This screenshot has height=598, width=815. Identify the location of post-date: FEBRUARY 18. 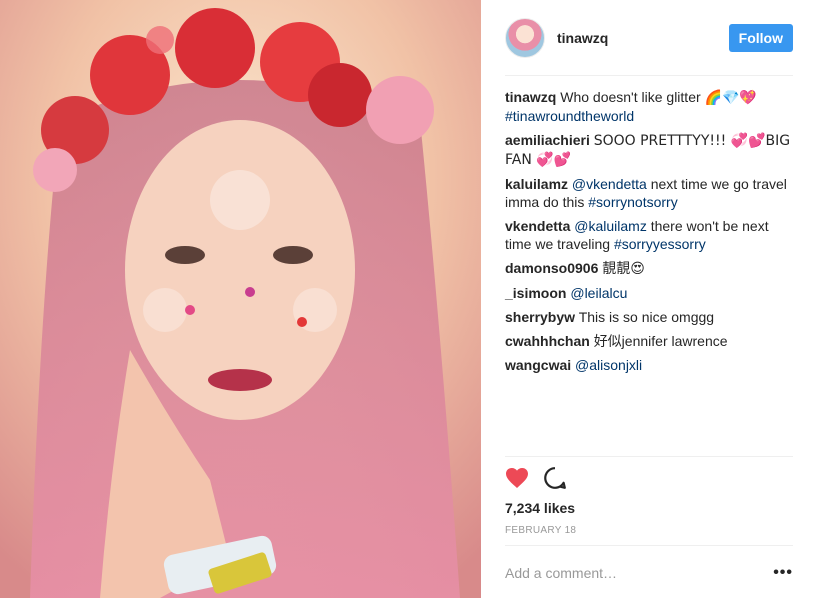
(541, 530).